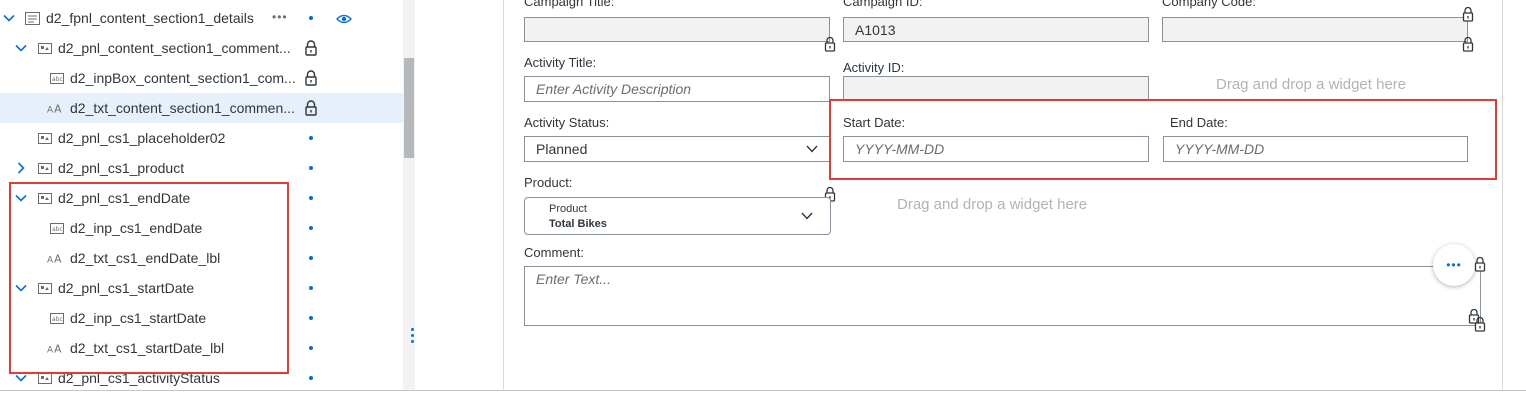  I want to click on text-widget-icon: AA, so click(55, 108).